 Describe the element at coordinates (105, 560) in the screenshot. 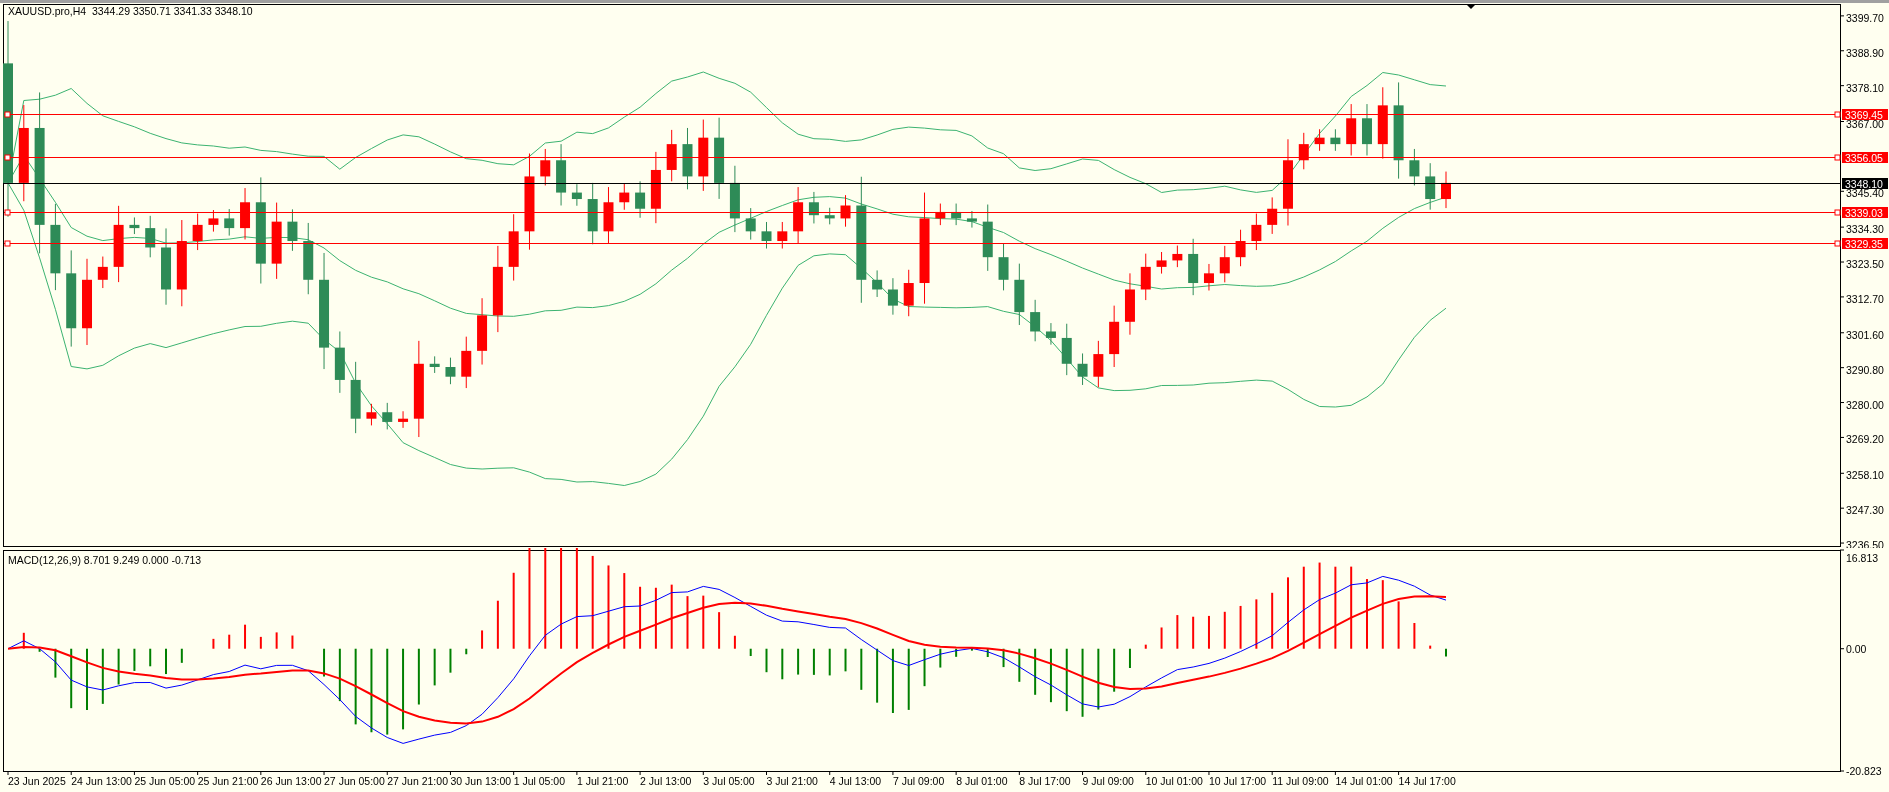

I see `indicator-title: MACD(12,26,9) 8.701 9.249 0.000 -0.713` at that location.